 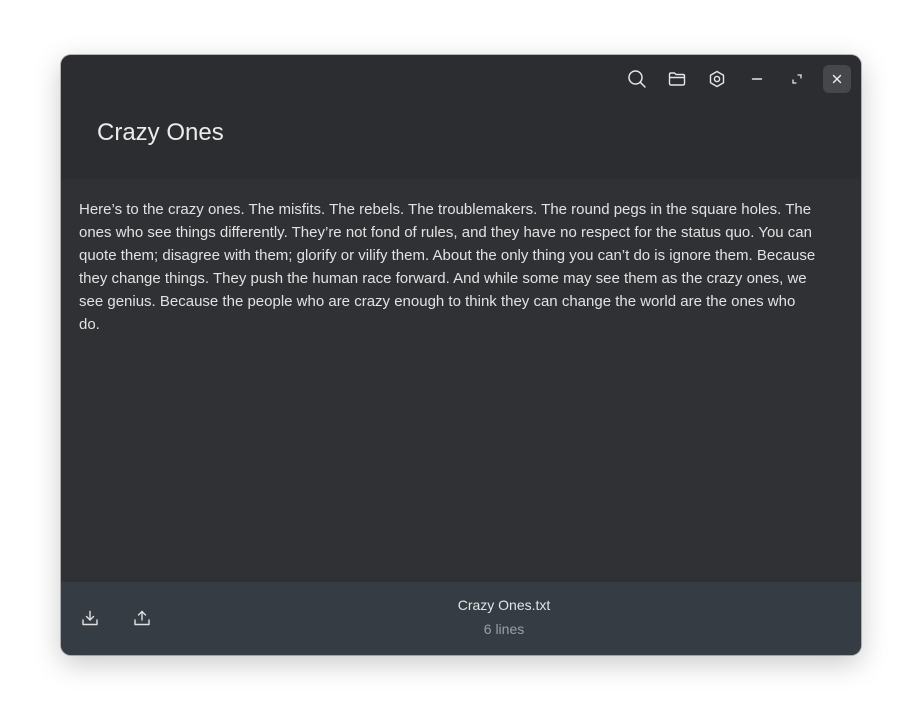 I want to click on document-title: Crazy Ones, so click(x=160, y=133).